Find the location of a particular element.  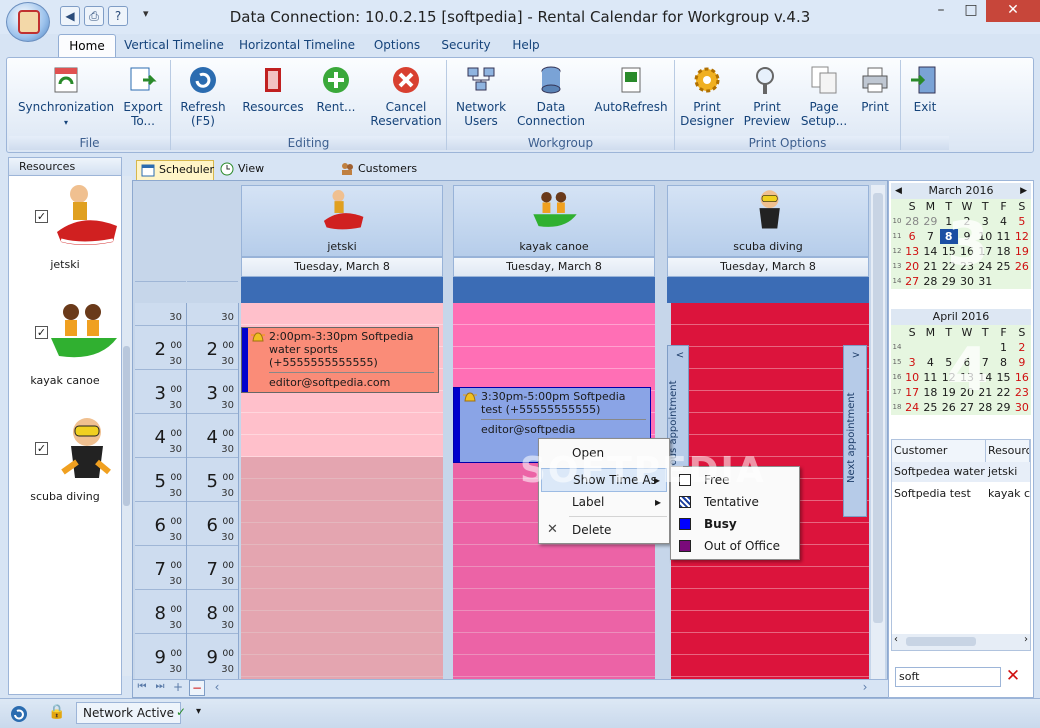

tab-scheduler: Scheduler is located at coordinates (175, 170).